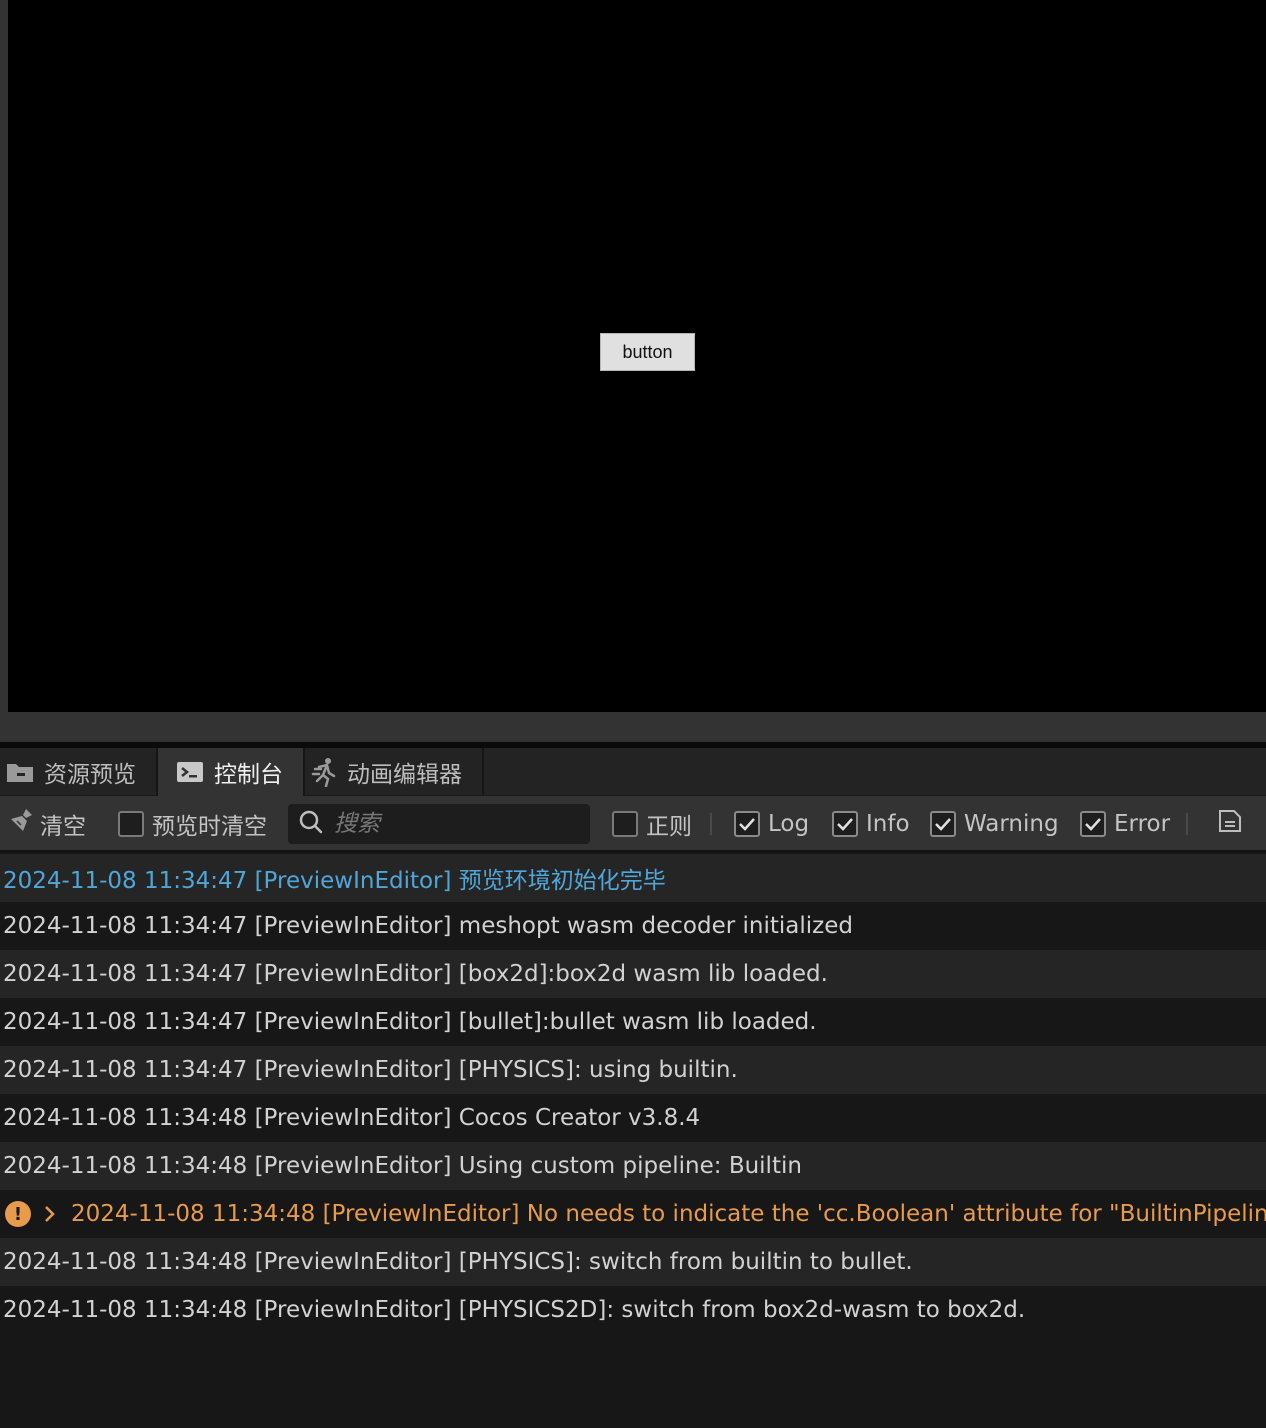 Image resolution: width=1266 pixels, height=1428 pixels. I want to click on error-checkbox, so click(1093, 824).